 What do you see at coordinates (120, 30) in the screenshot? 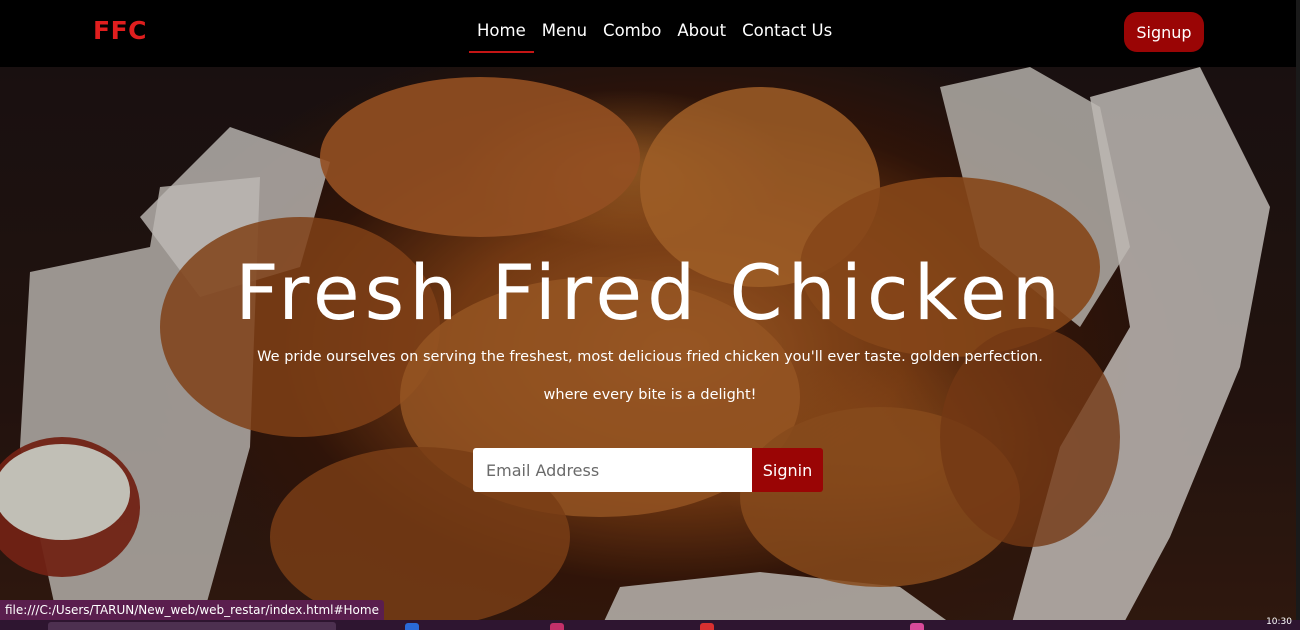
I see `brand-logo: FFC` at bounding box center [120, 30].